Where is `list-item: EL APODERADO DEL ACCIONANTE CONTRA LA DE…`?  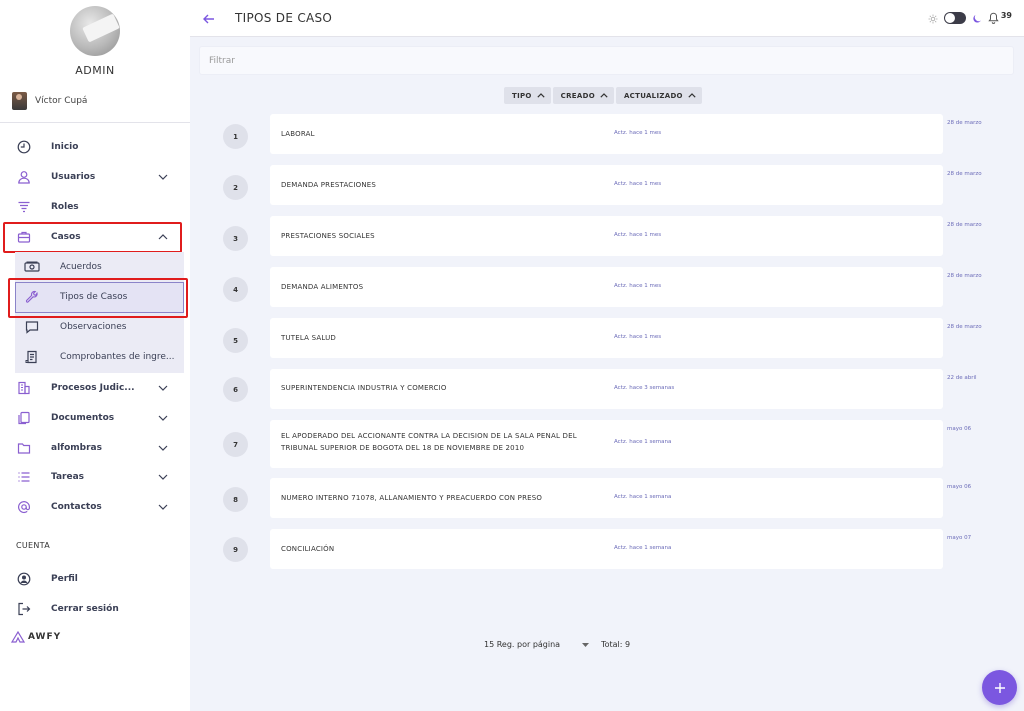
list-item: EL APODERADO DEL ACCIONANTE CONTRA LA DE… is located at coordinates (606, 444).